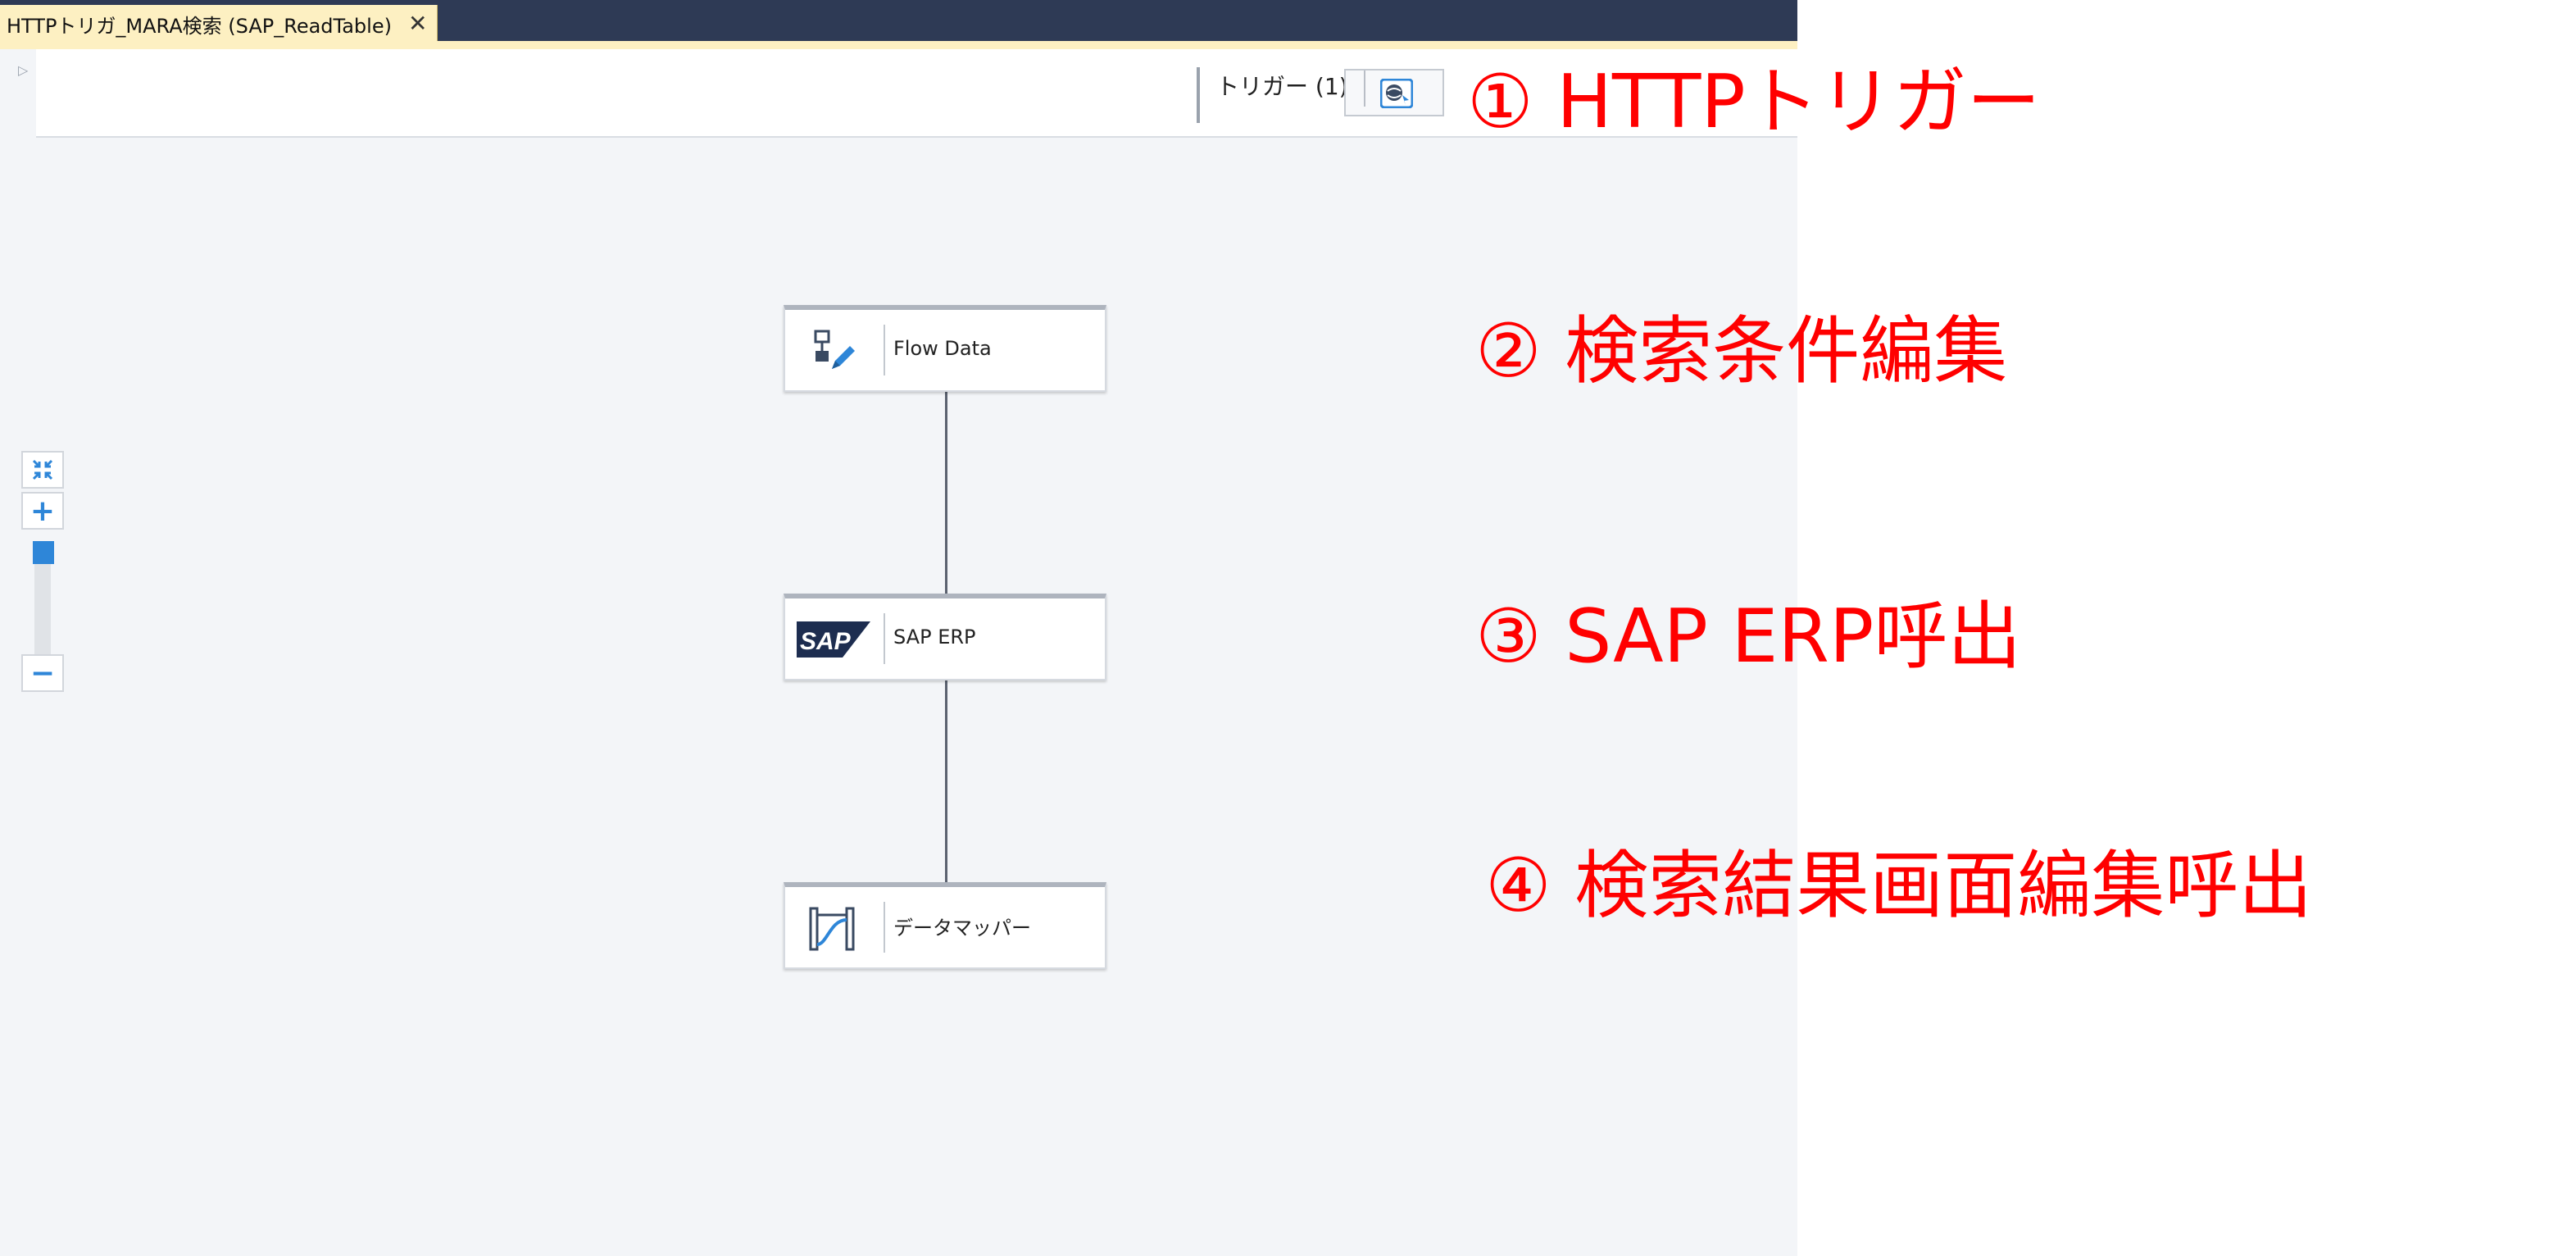  I want to click on flow-node-data-mapper: データマッパー, so click(945, 925).